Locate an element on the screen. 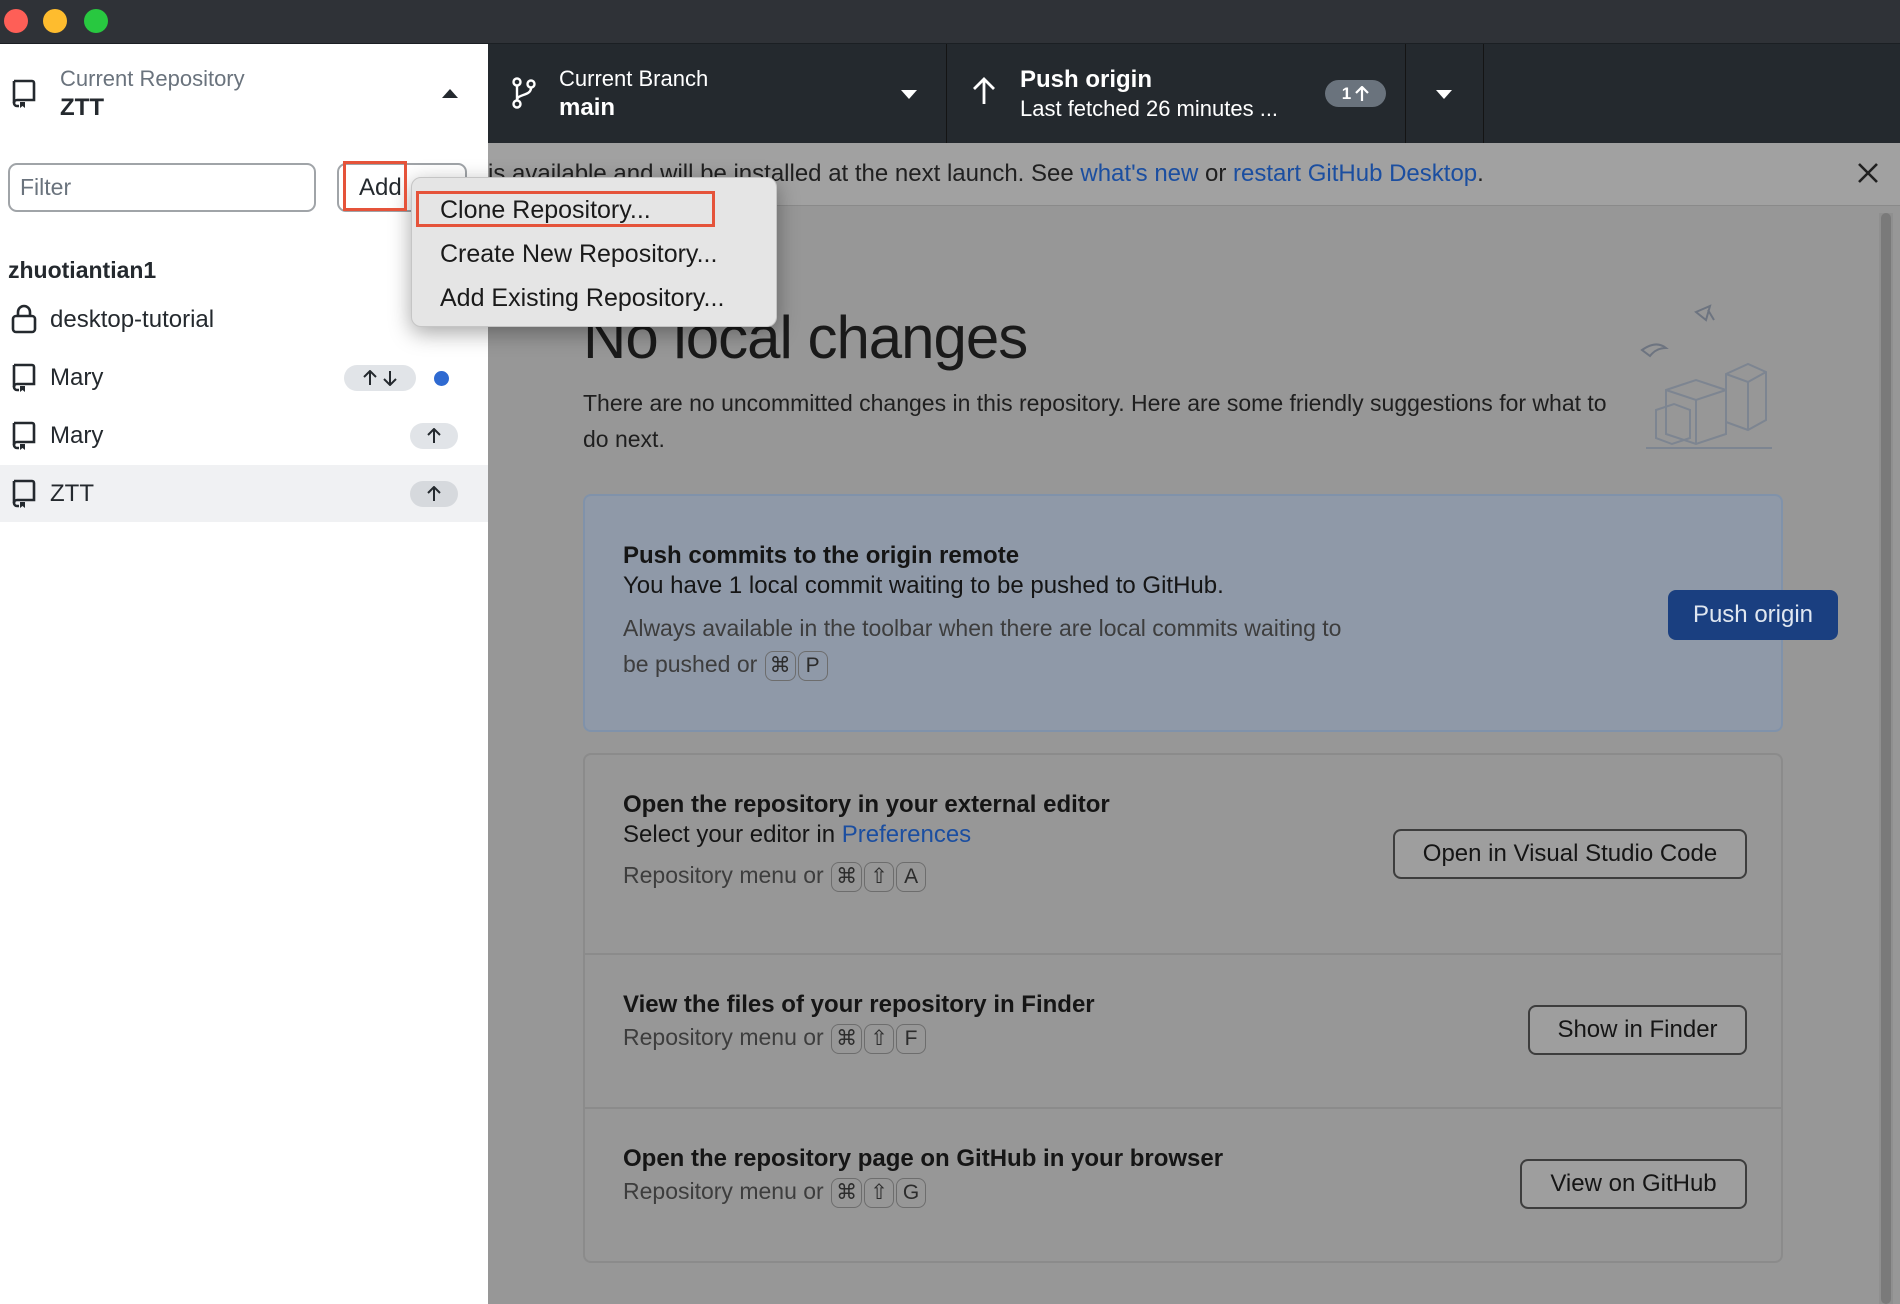 This screenshot has width=1900, height=1304. current-branch-selector: Current Branch main is located at coordinates (717, 93).